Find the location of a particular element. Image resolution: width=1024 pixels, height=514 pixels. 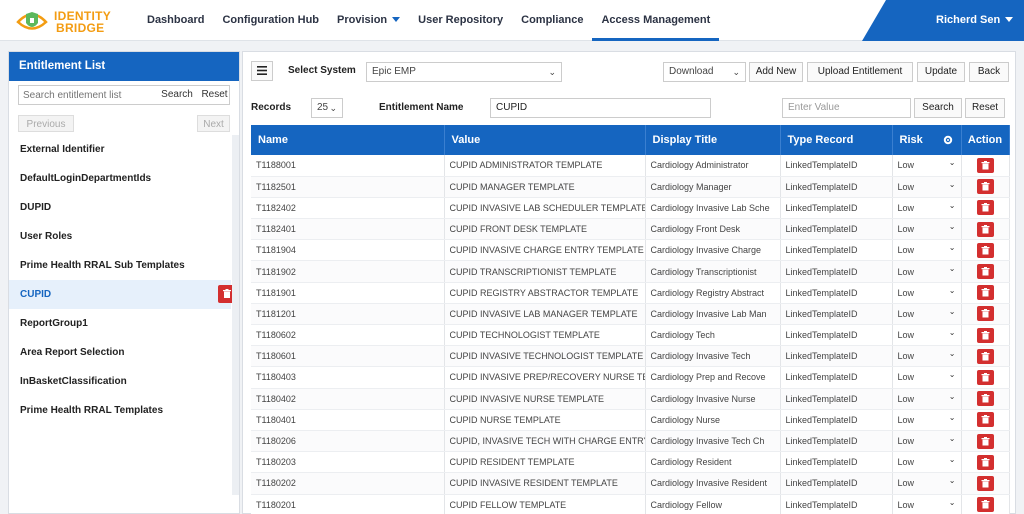

back-button: Back is located at coordinates (989, 72).